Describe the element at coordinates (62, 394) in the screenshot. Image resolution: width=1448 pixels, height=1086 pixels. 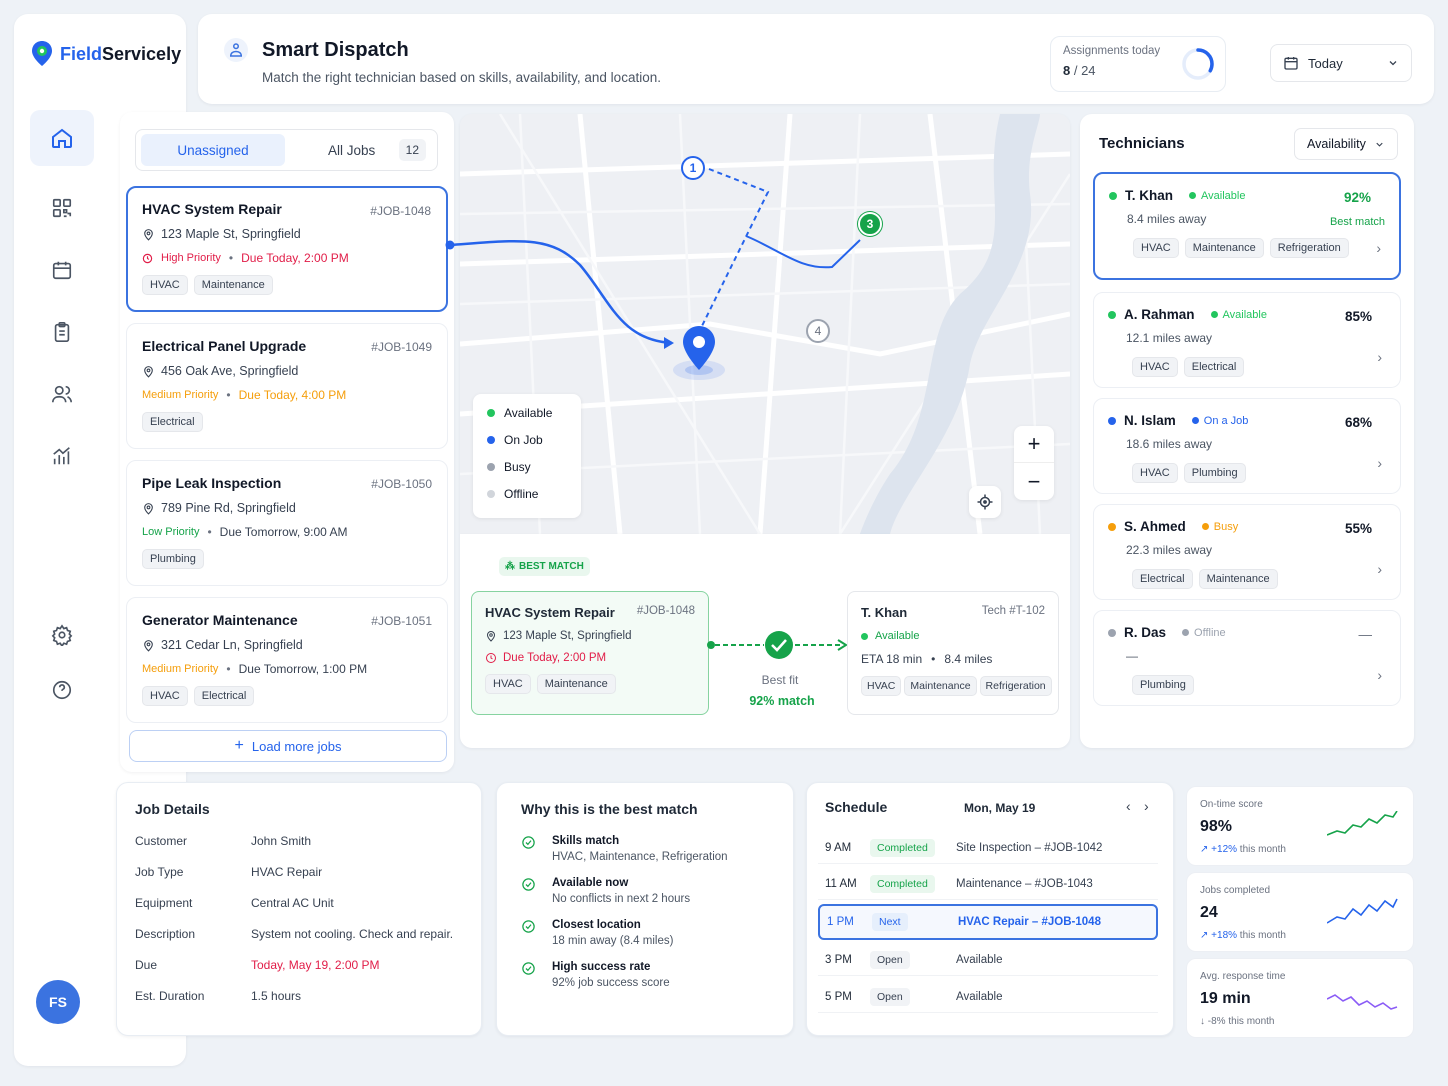
I see `nav-technicians` at that location.